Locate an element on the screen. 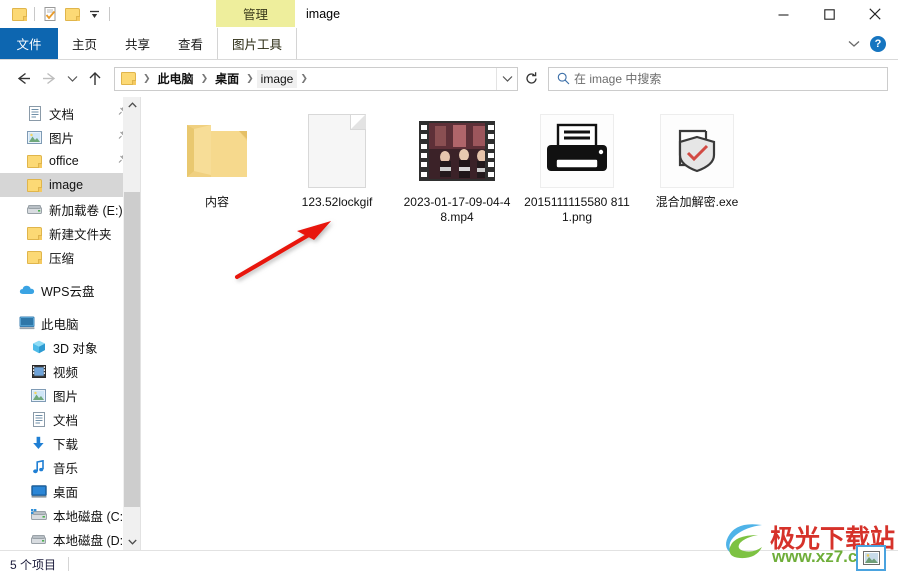 The height and width of the screenshot is (577, 898). videos-icon is located at coordinates (38, 371).